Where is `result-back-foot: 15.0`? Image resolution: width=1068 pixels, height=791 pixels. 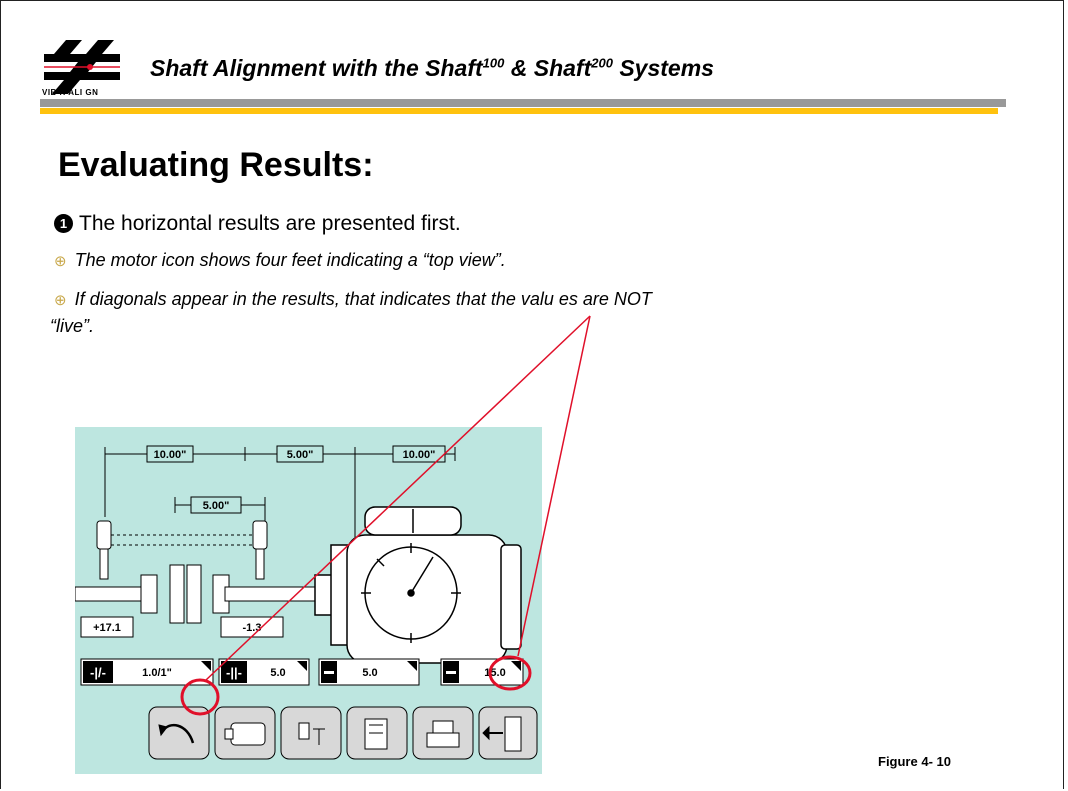 result-back-foot: 15.0 is located at coordinates (482, 672).